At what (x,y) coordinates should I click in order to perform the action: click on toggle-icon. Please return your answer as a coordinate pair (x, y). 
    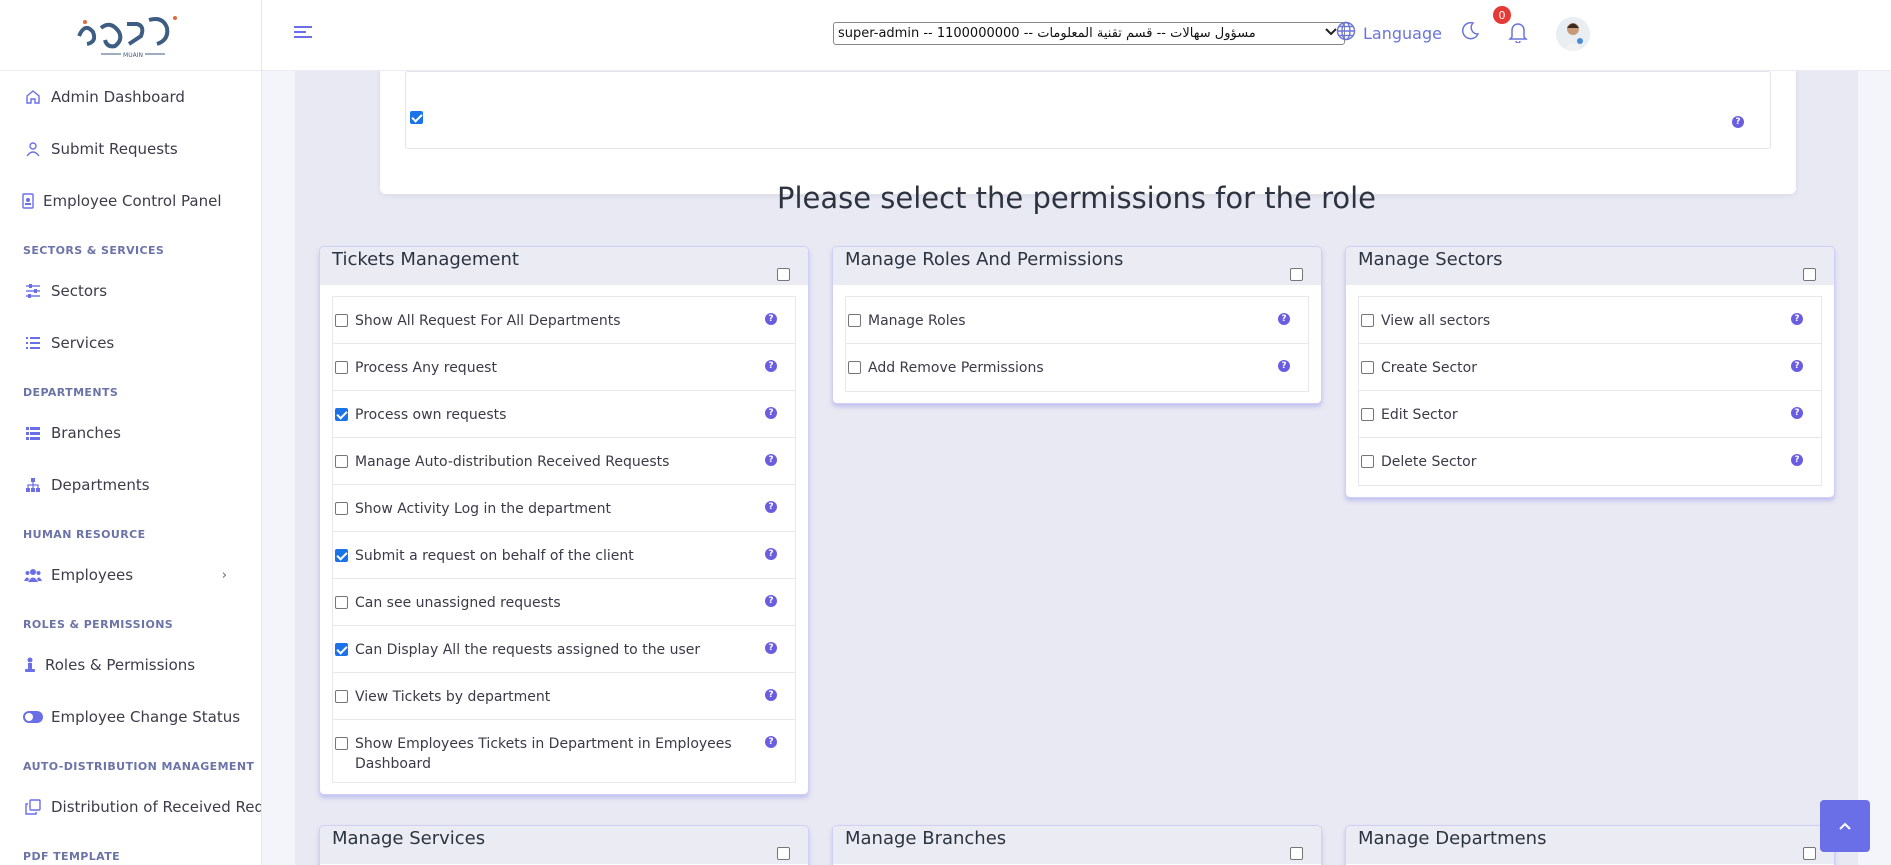
    Looking at the image, I should click on (33, 717).